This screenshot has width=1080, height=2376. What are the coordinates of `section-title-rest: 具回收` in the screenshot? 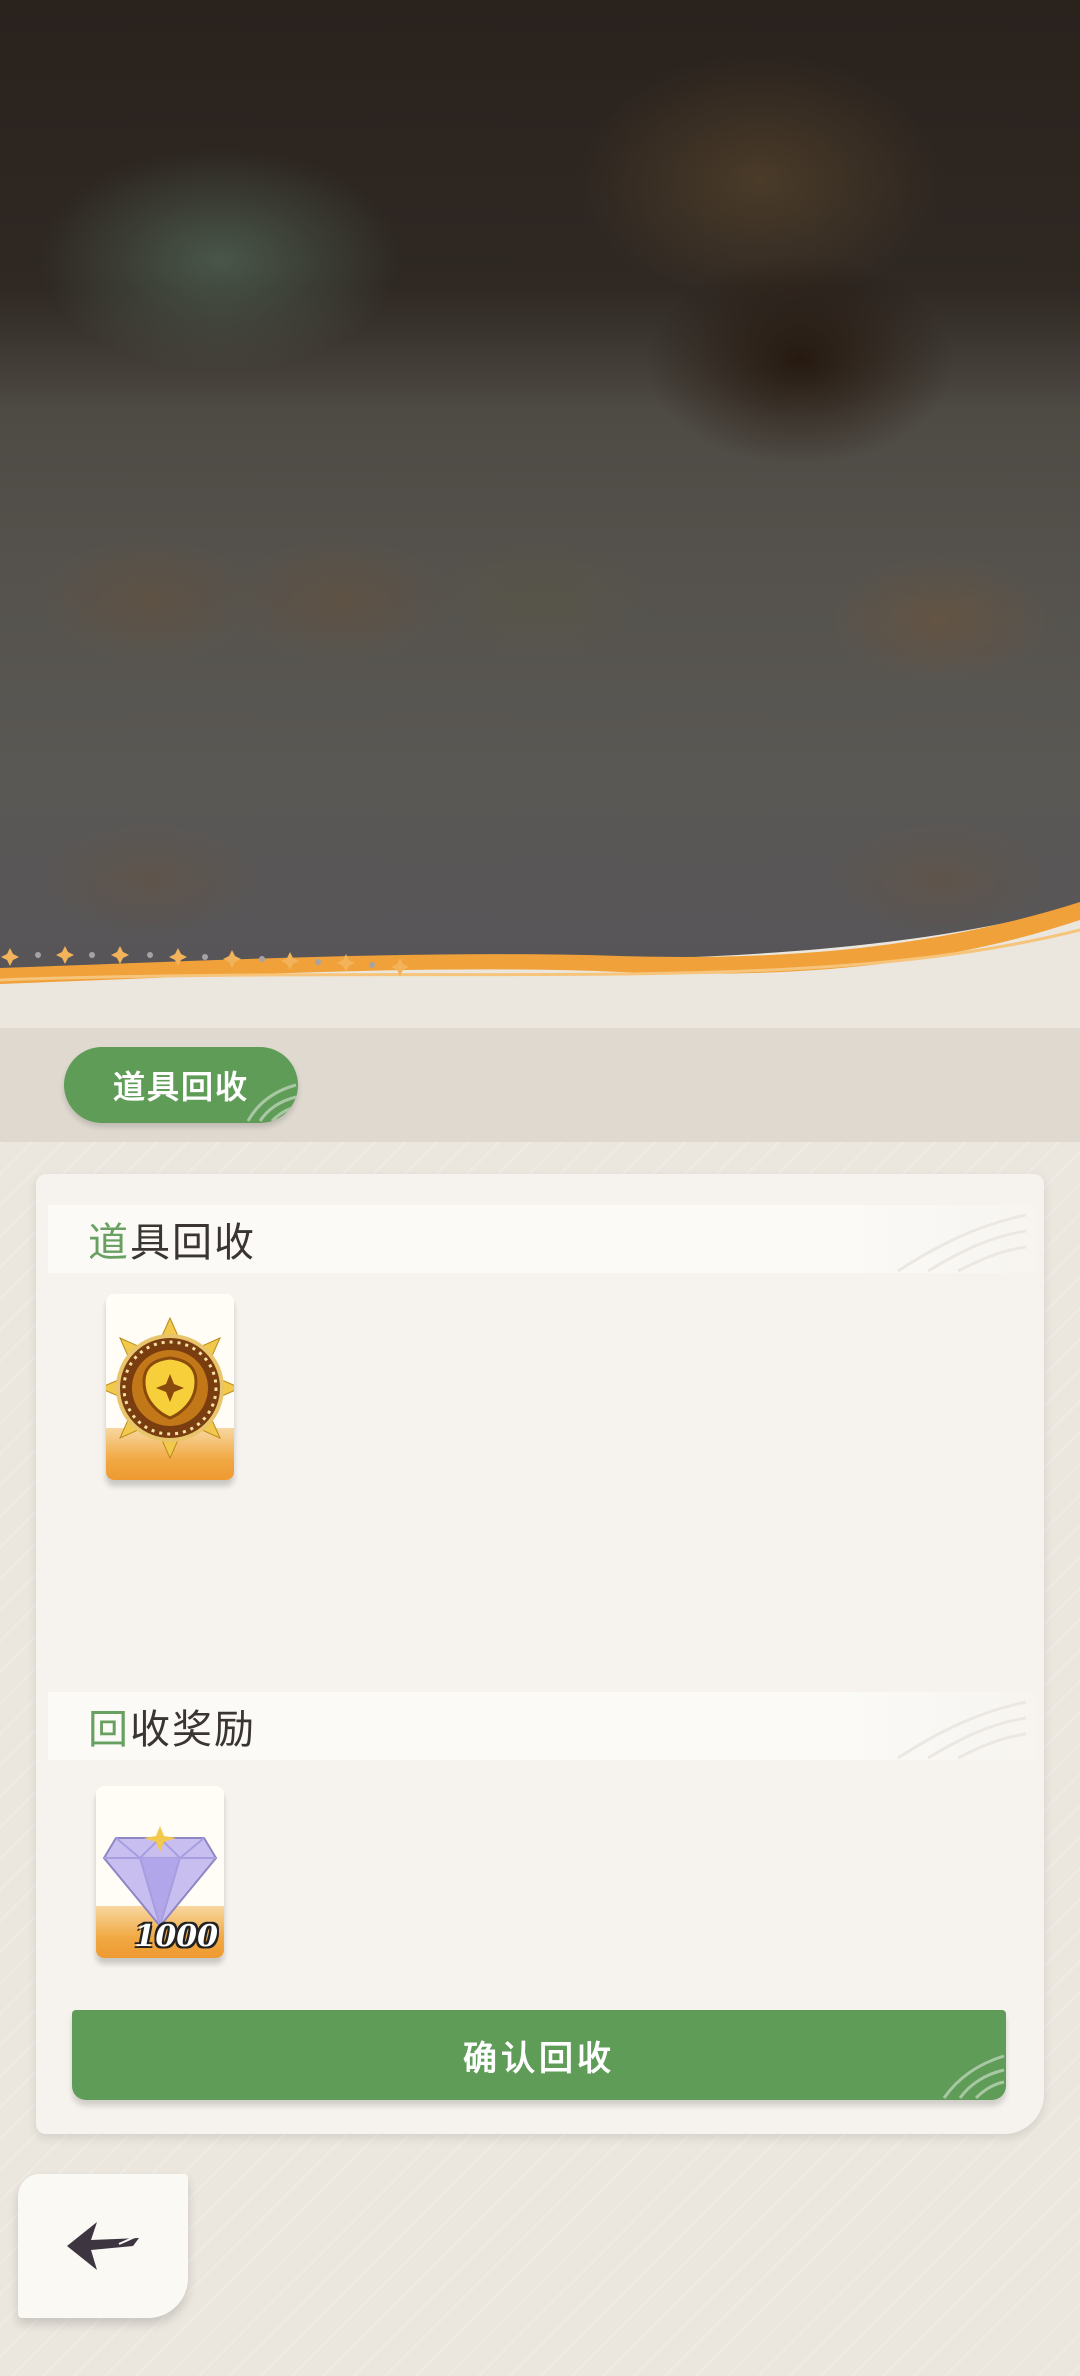 It's located at (193, 1243).